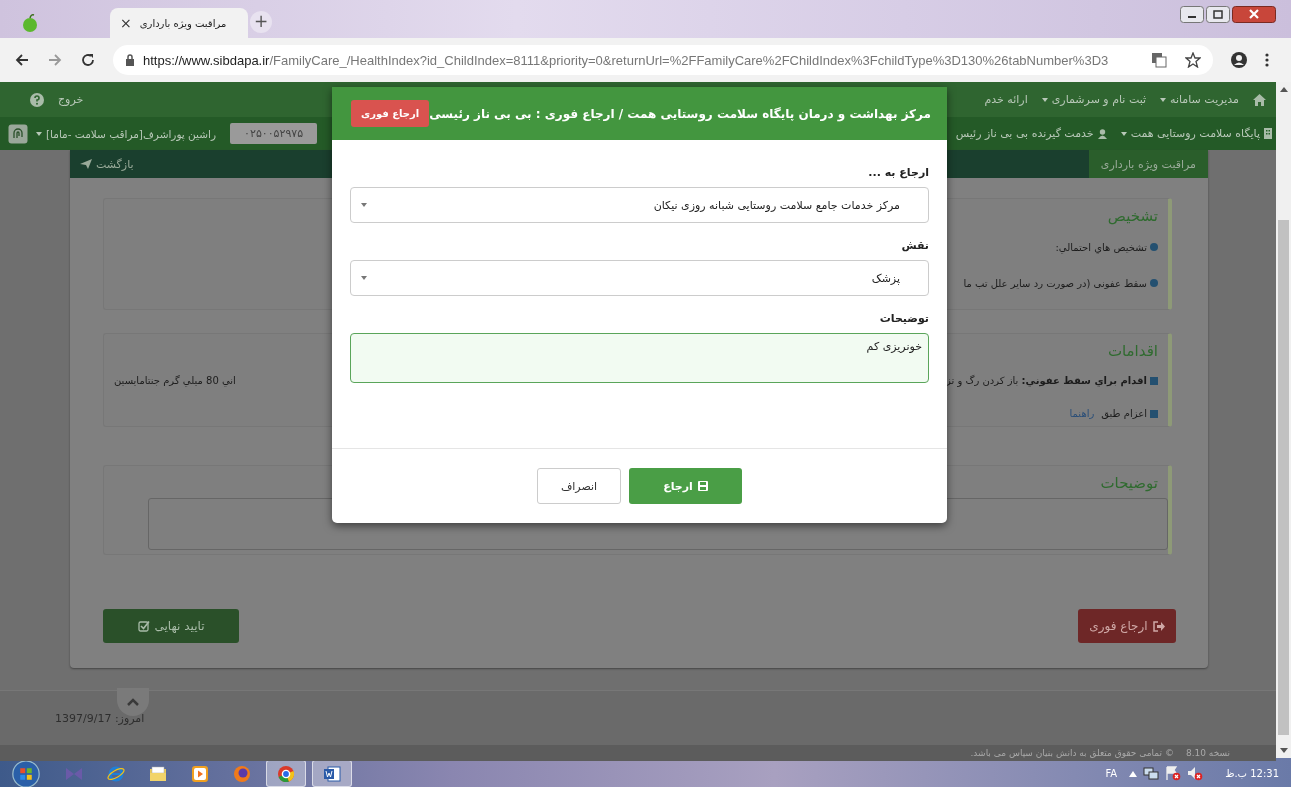 This screenshot has width=1291, height=787. I want to click on send-arrow-icon, so click(86, 164).